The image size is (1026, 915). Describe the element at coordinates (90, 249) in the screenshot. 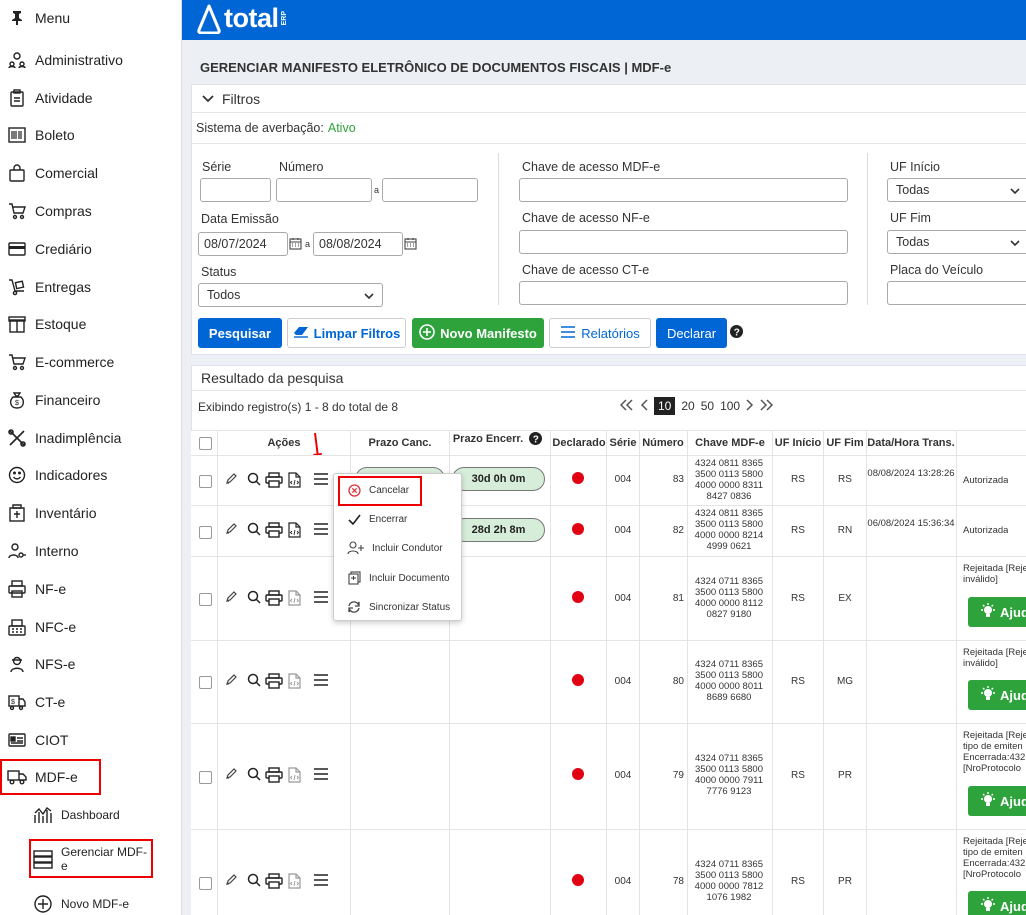

I see `sidebar-item-crediario: Crediário` at that location.